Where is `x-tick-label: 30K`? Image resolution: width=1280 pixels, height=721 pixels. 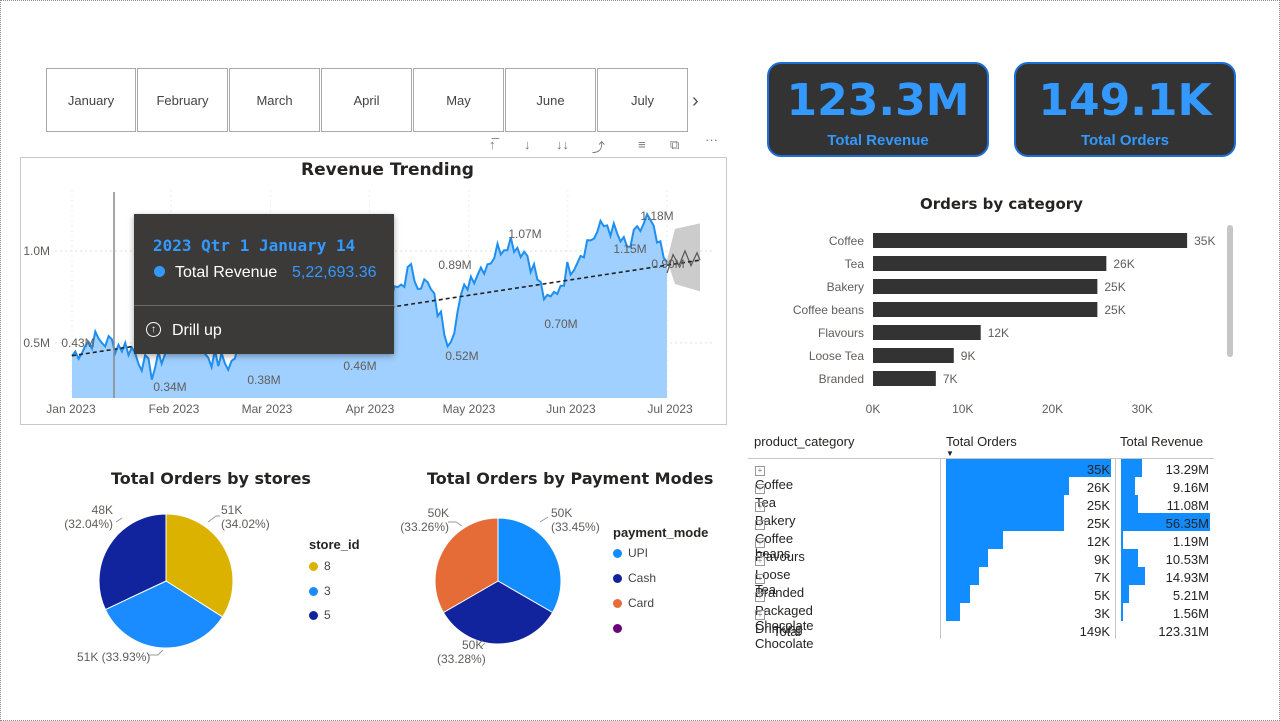
x-tick-label: 30K is located at coordinates (1142, 409).